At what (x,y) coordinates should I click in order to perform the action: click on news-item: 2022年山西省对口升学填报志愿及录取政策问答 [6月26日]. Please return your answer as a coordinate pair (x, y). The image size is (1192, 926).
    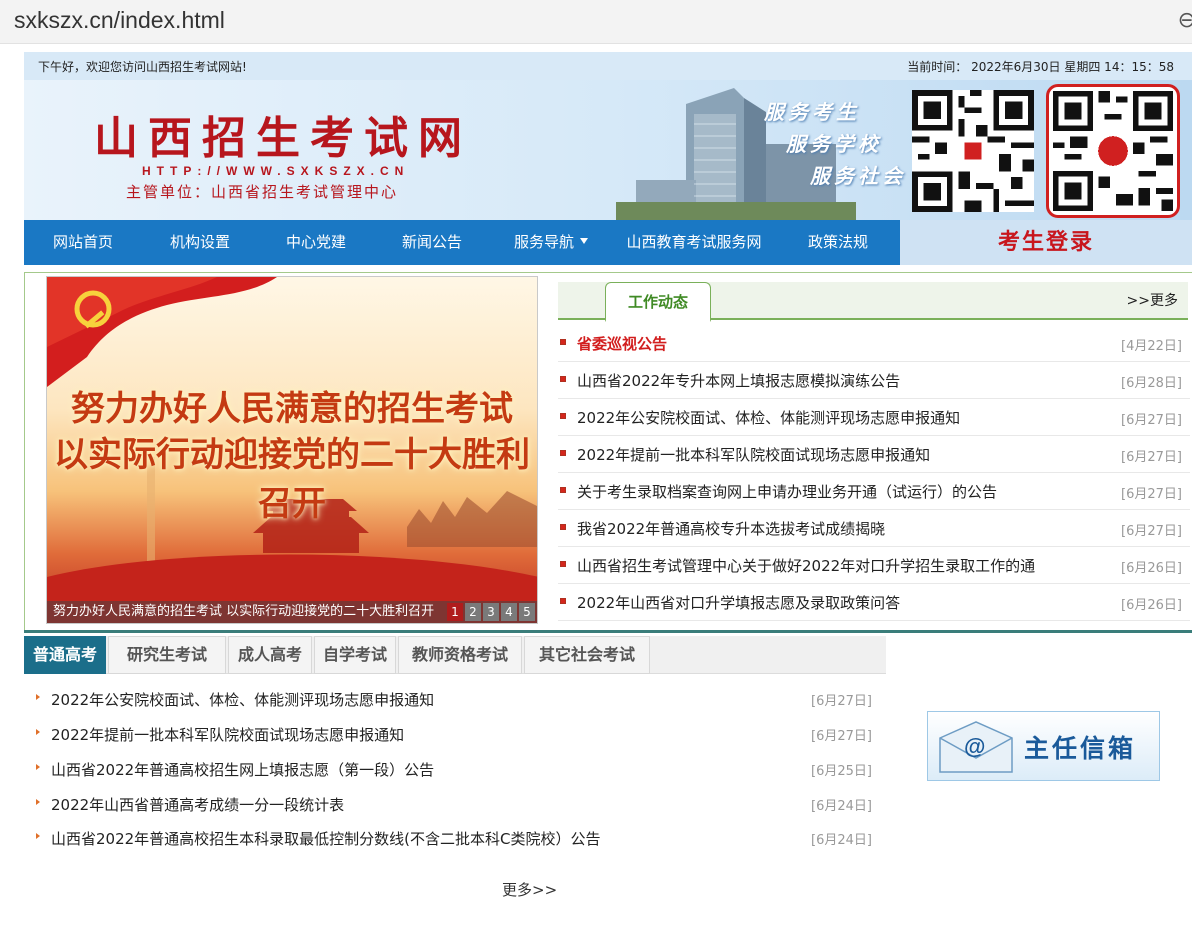
    Looking at the image, I should click on (874, 602).